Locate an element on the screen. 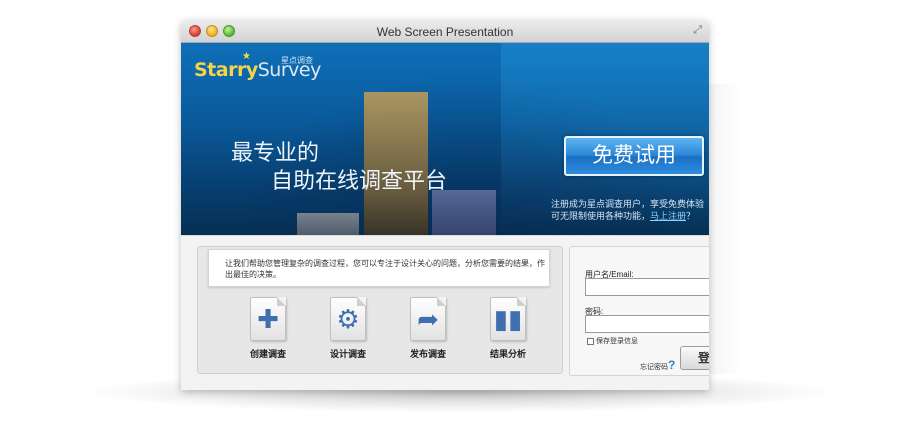 The height and width of the screenshot is (448, 919). document-icon: ✚ is located at coordinates (268, 319).